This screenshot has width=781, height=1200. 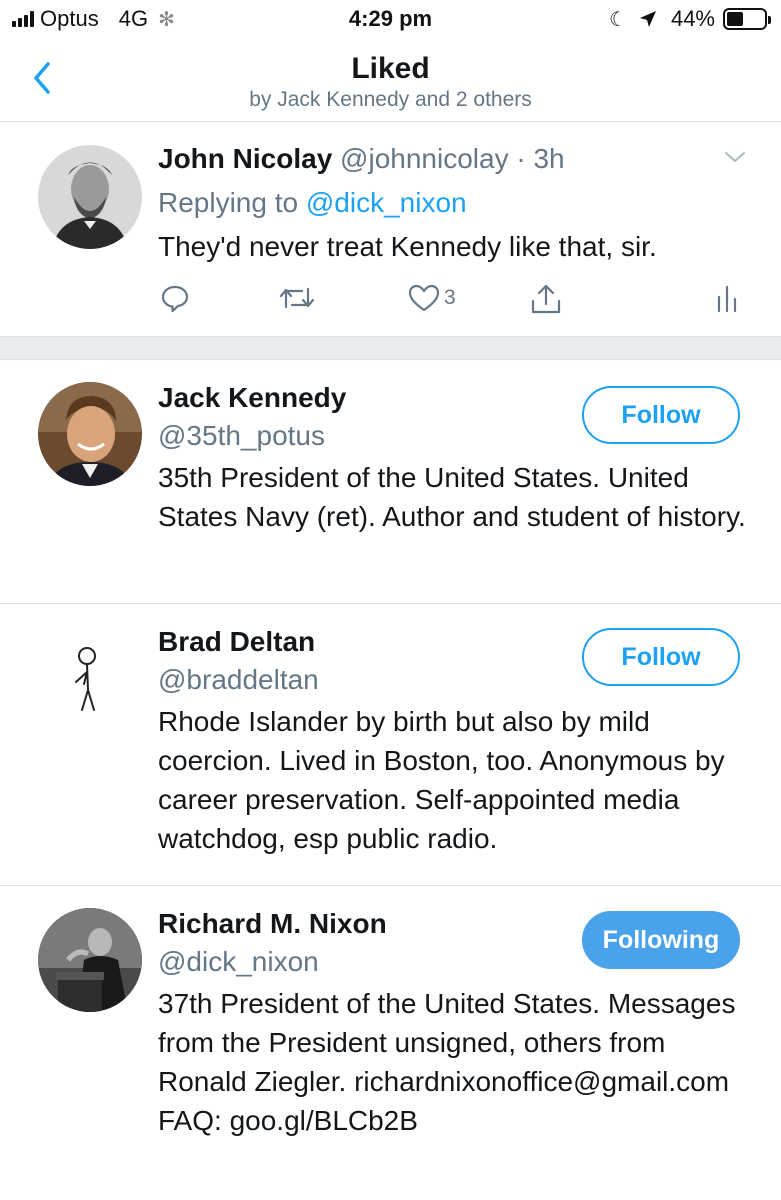 I want to click on status-right: ☾ 44%, so click(x=690, y=19).